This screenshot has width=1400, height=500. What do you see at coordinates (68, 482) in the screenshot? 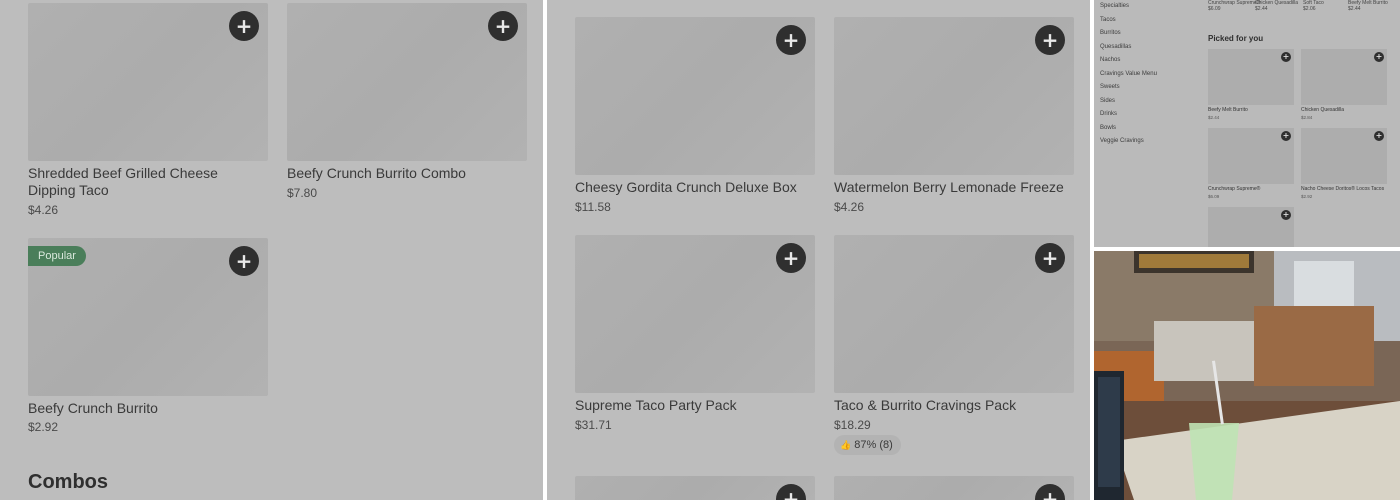
I see `section-title-combos: Combos` at bounding box center [68, 482].